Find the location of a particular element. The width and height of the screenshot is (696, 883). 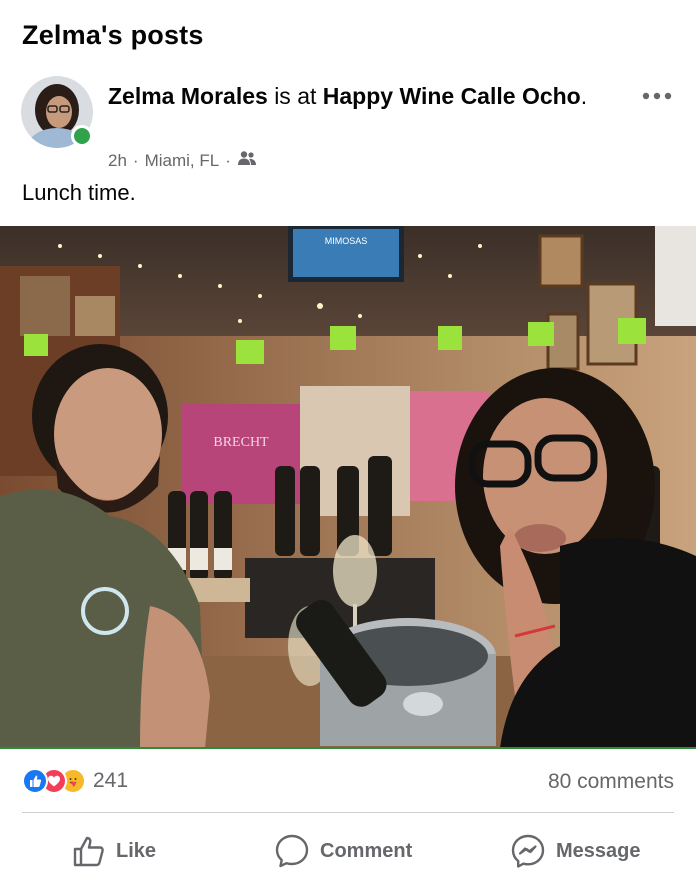

post-text: Lunch time. is located at coordinates (79, 192).